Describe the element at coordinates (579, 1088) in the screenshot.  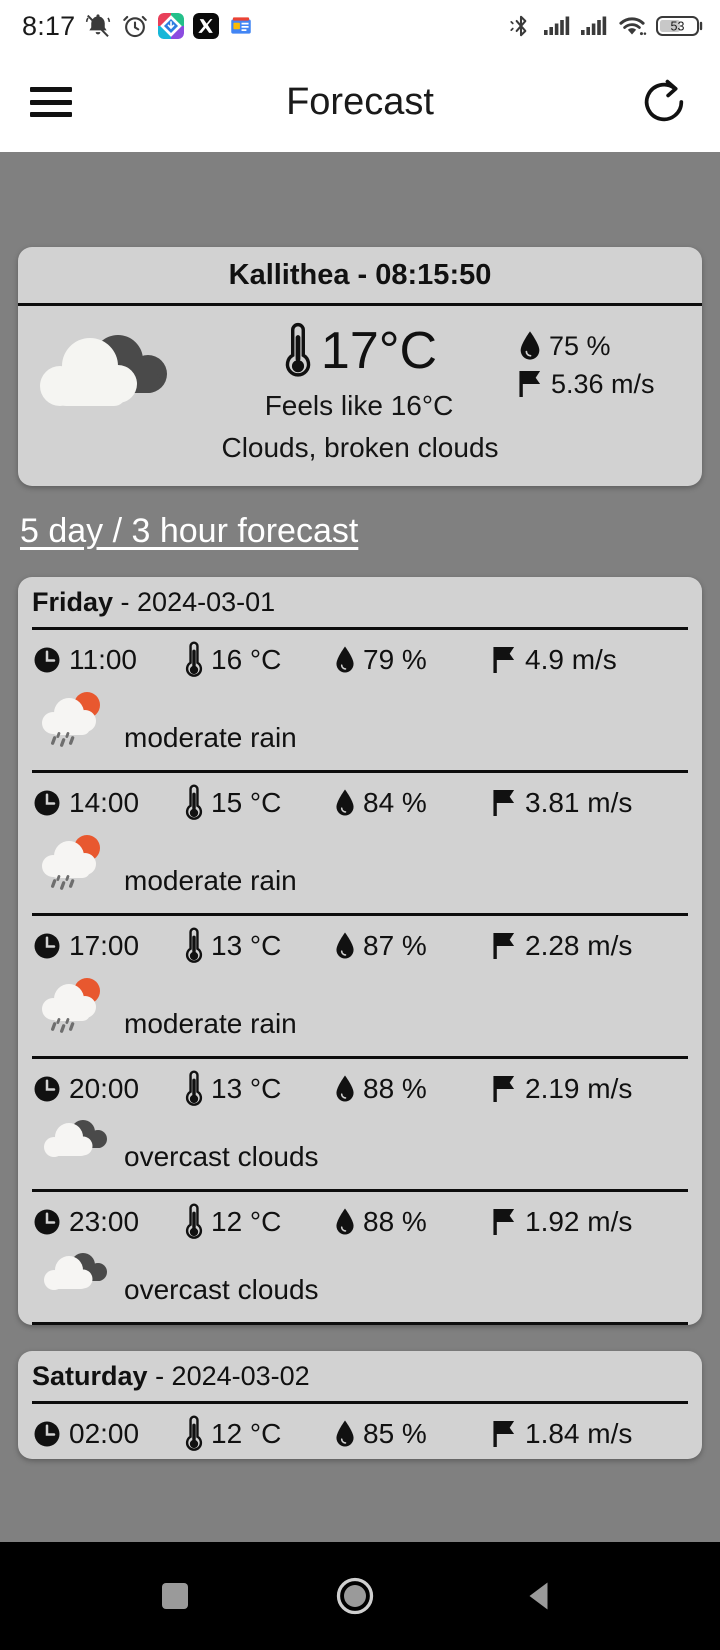
I see `forecast-slot-wind: 2.19 m/s` at that location.